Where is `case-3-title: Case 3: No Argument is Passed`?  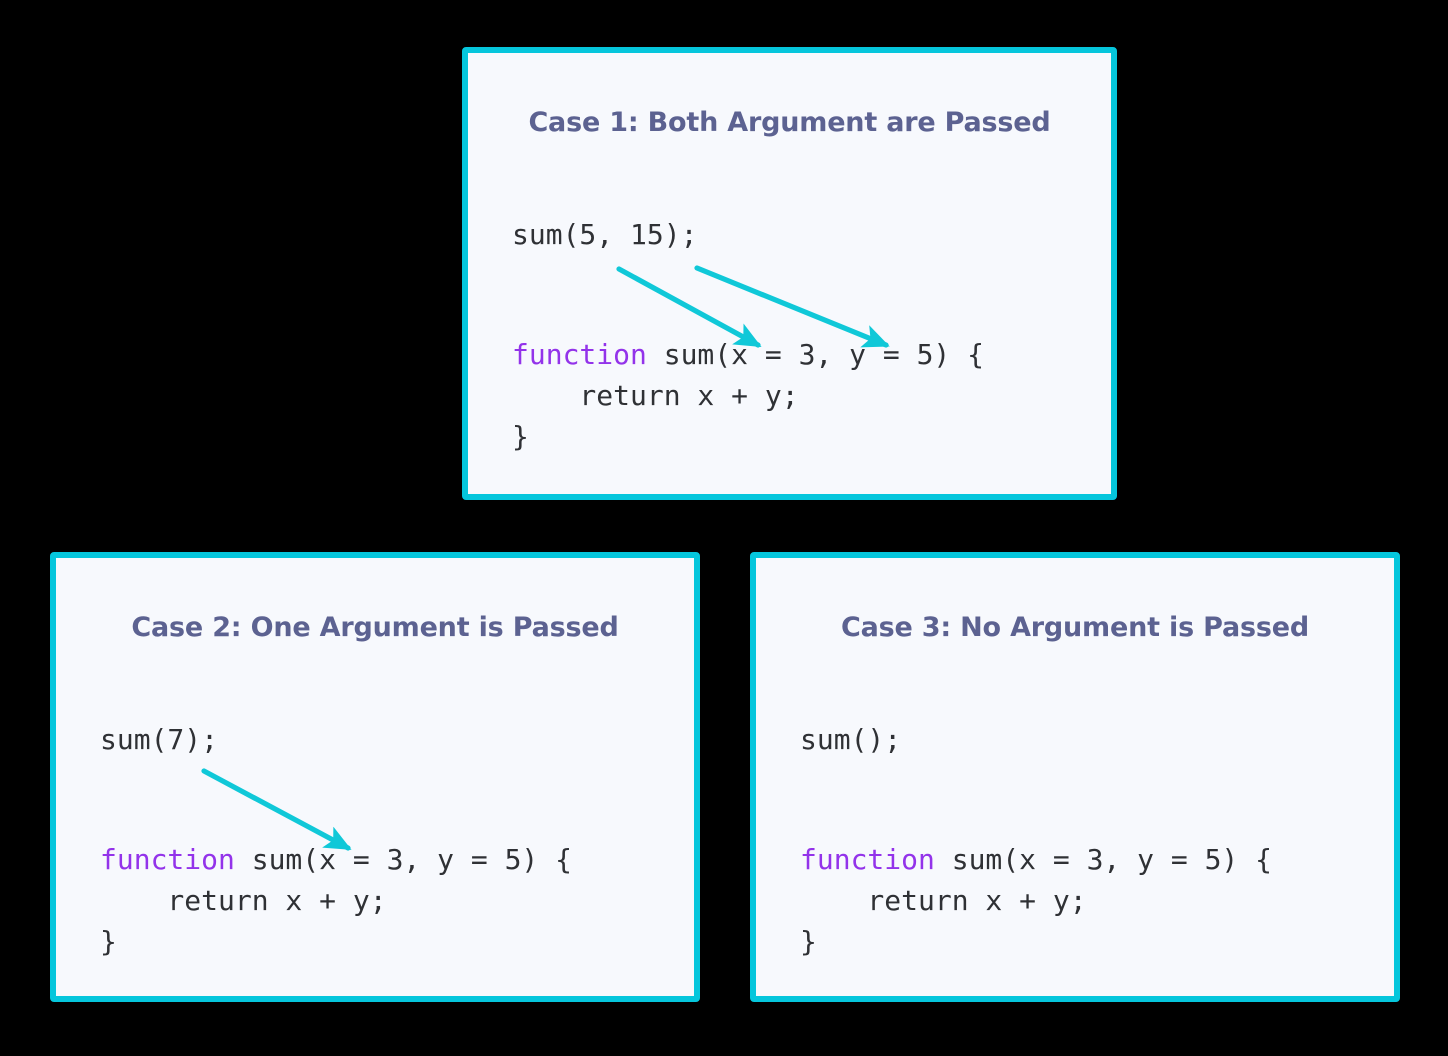 case-3-title: Case 3: No Argument is Passed is located at coordinates (1075, 627).